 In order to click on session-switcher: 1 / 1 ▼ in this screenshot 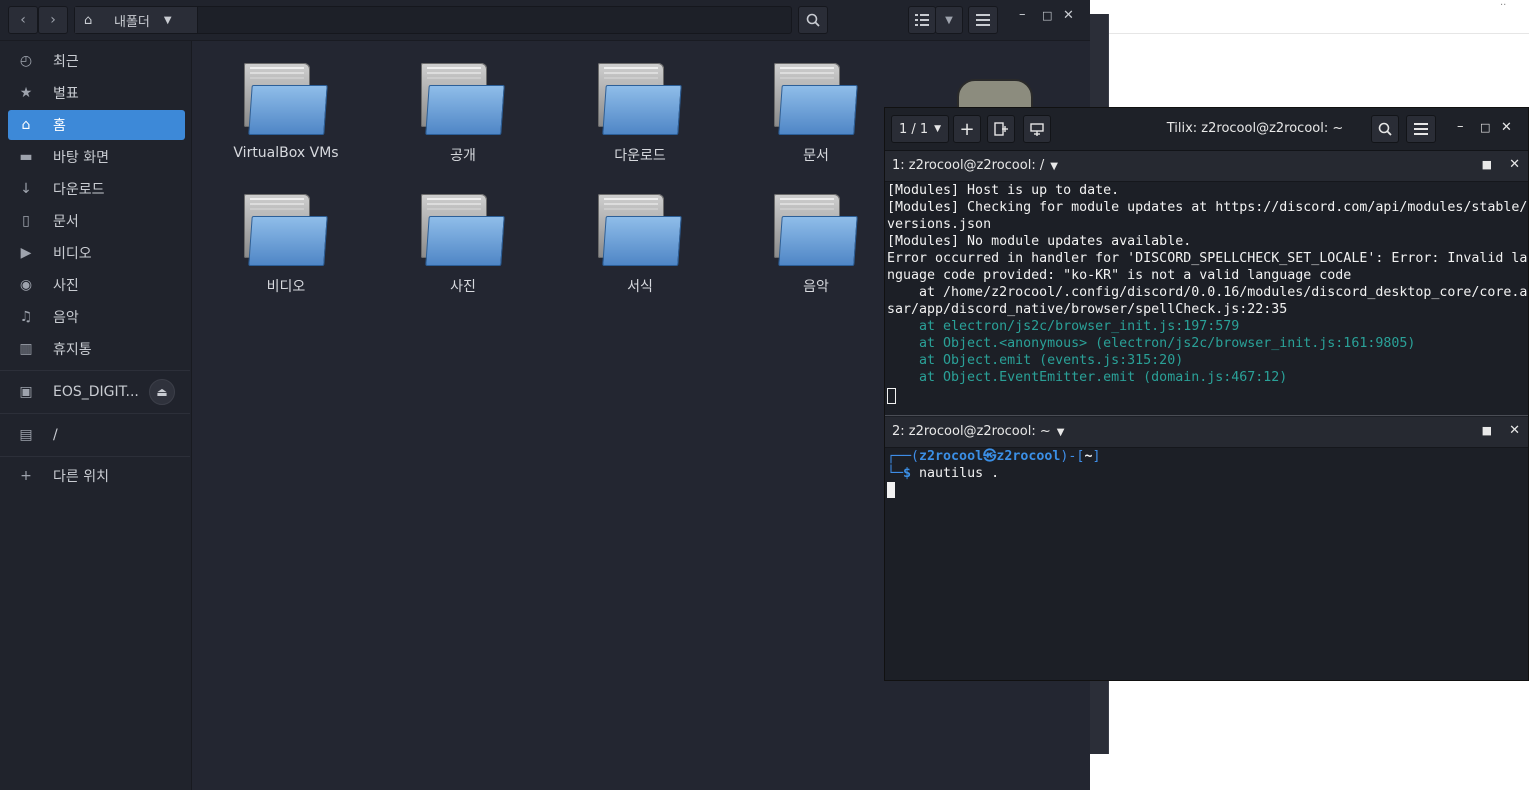, I will do `click(920, 129)`.